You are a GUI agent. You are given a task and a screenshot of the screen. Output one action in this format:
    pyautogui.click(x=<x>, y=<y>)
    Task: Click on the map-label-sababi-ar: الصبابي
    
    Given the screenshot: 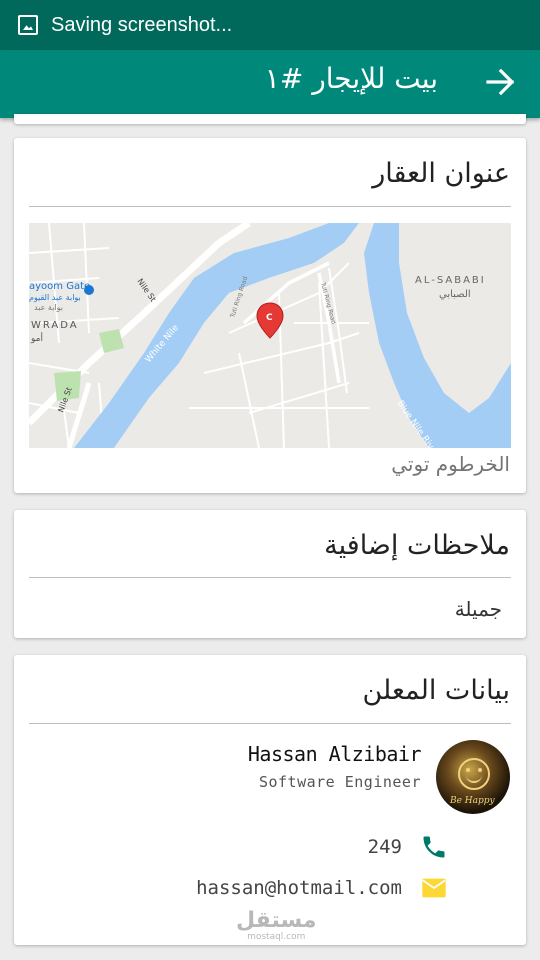 What is the action you would take?
    pyautogui.click(x=455, y=294)
    